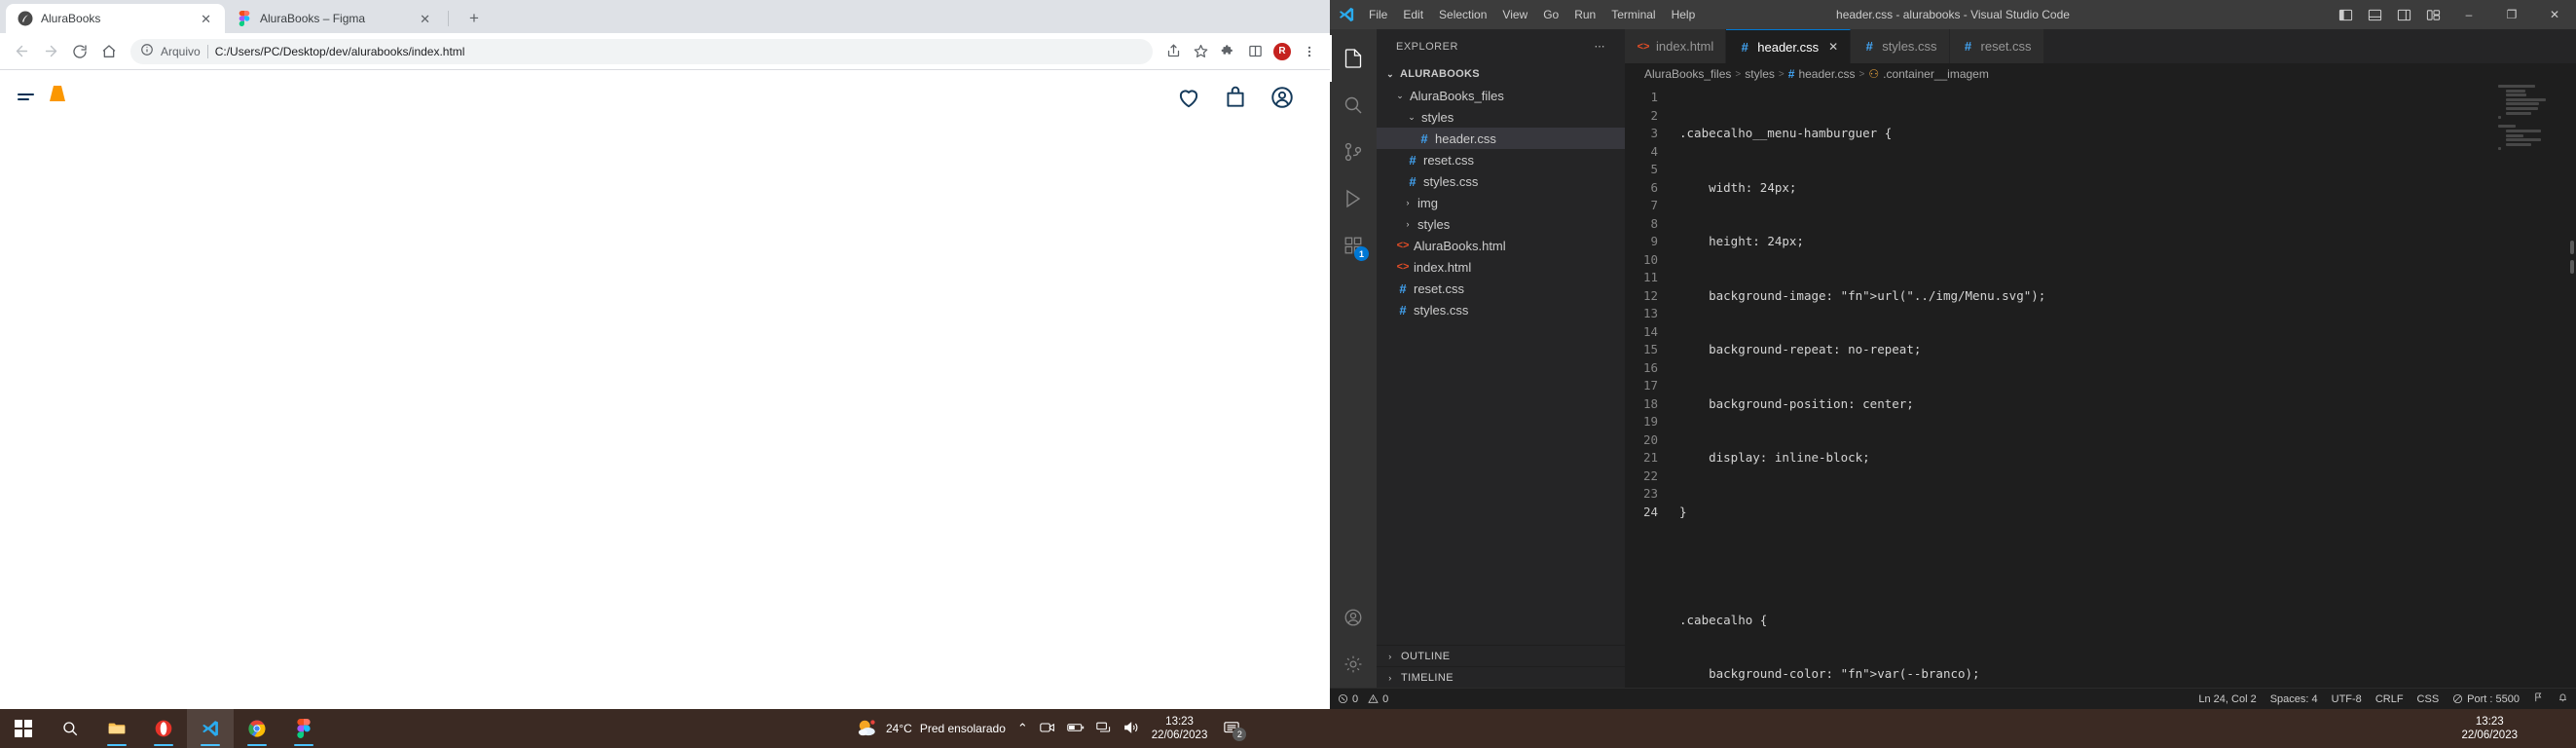 The width and height of the screenshot is (2576, 748). What do you see at coordinates (1353, 59) in the screenshot?
I see `activity-explorer-icon` at bounding box center [1353, 59].